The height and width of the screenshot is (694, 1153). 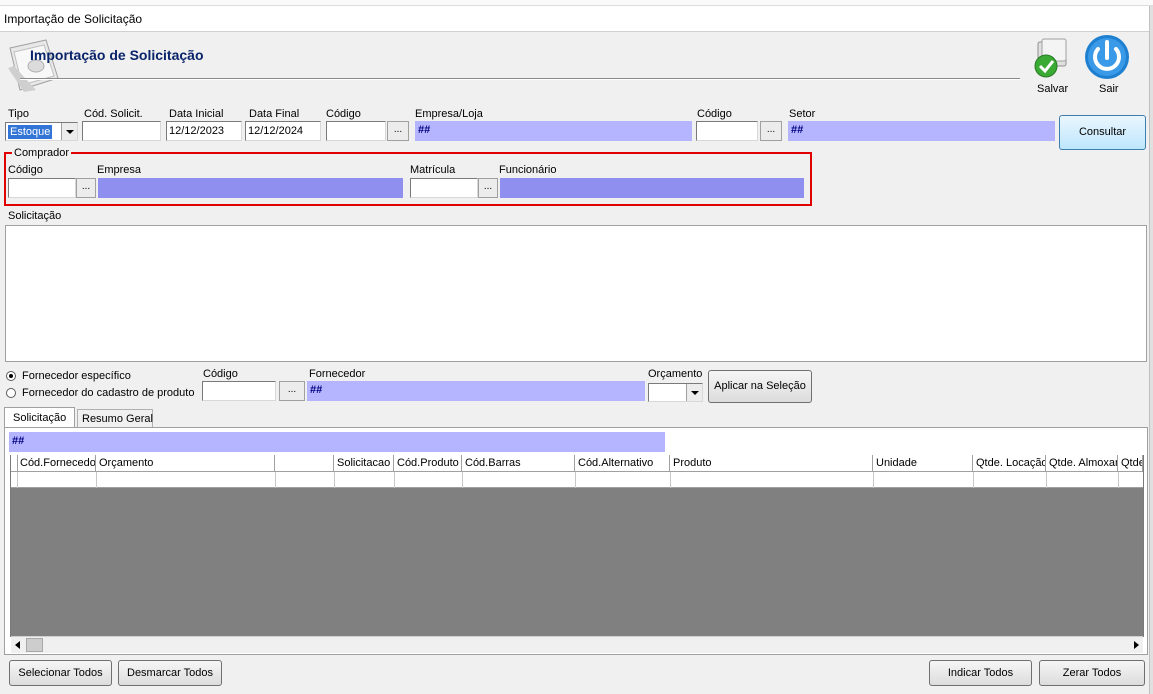 I want to click on tipo-label: Tipo, so click(x=18, y=114).